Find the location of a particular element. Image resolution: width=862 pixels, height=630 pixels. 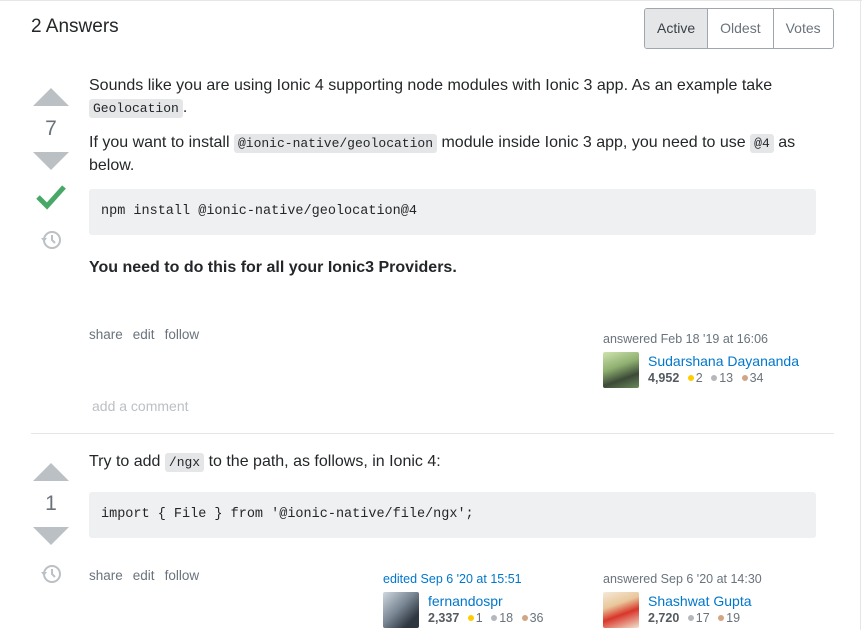

silver-badge-count: 17 is located at coordinates (702, 618).